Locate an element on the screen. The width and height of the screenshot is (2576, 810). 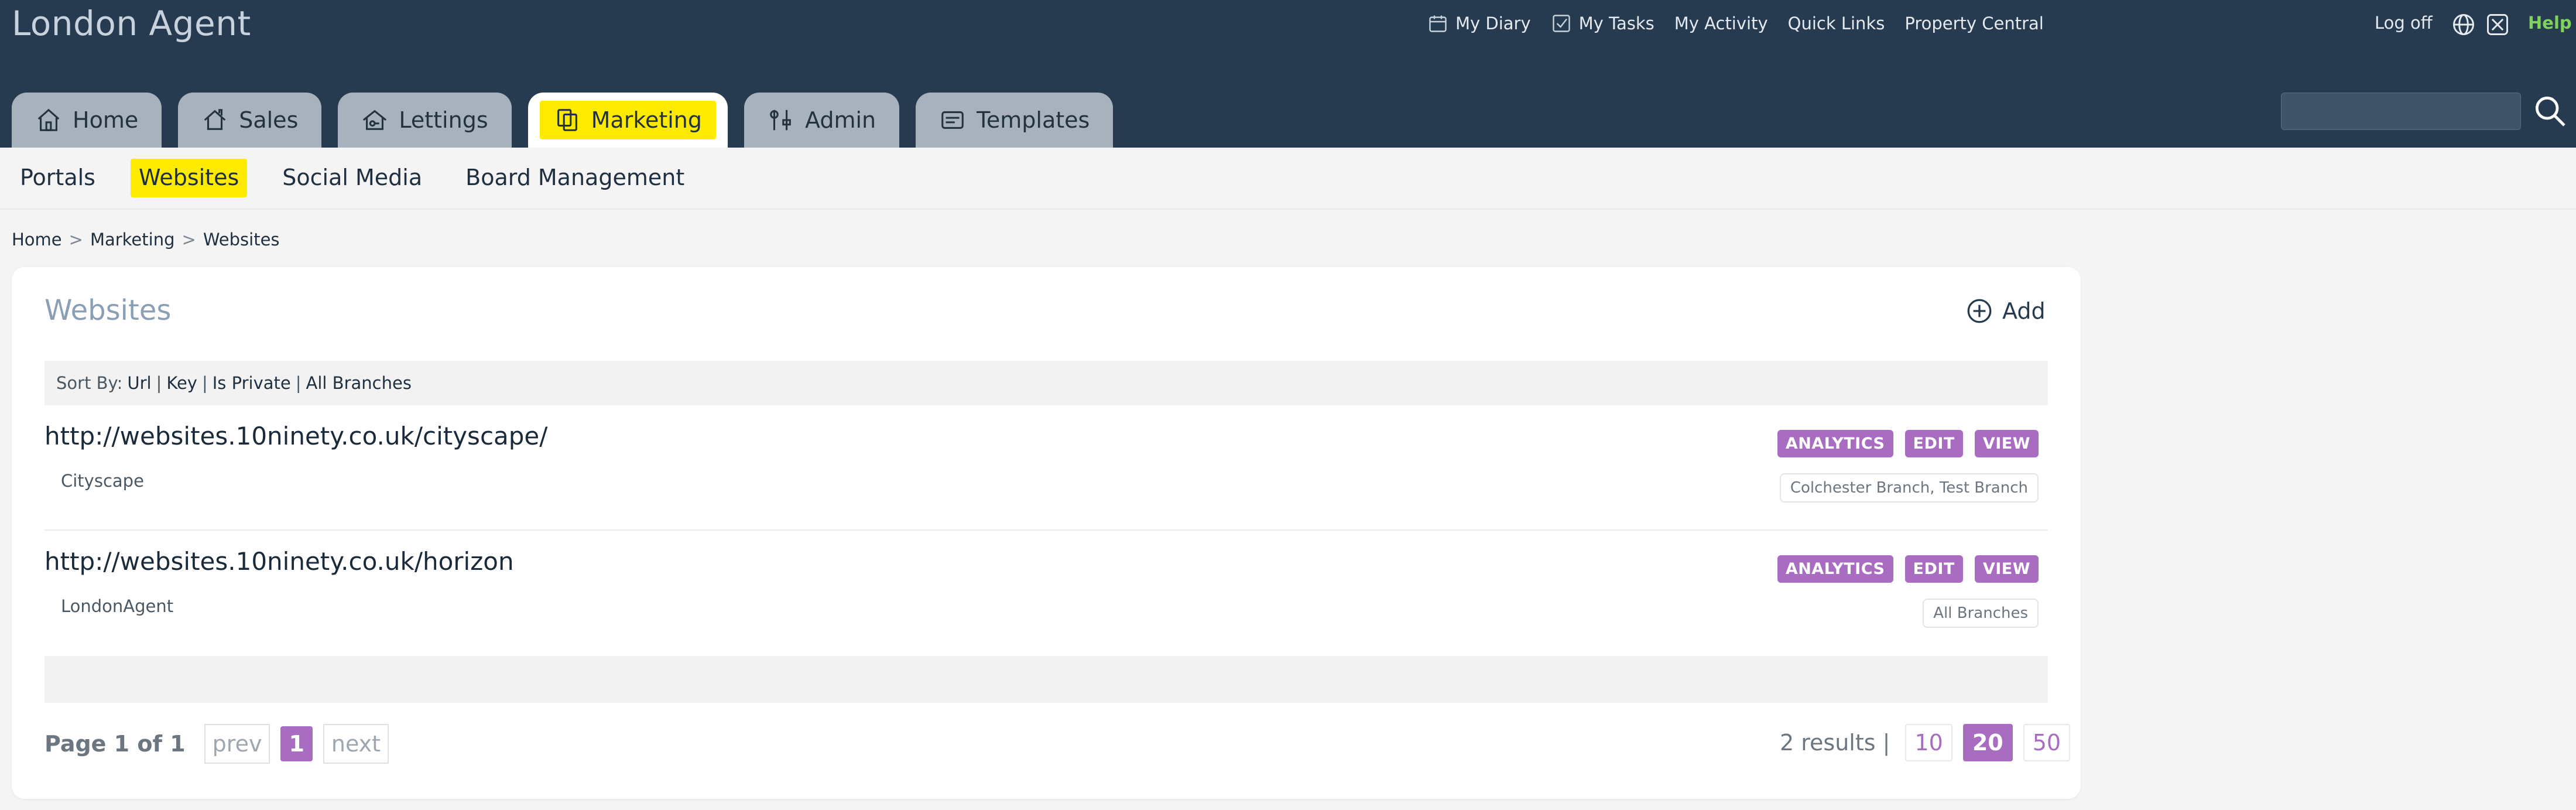
prev-page-button: prev is located at coordinates (237, 744).